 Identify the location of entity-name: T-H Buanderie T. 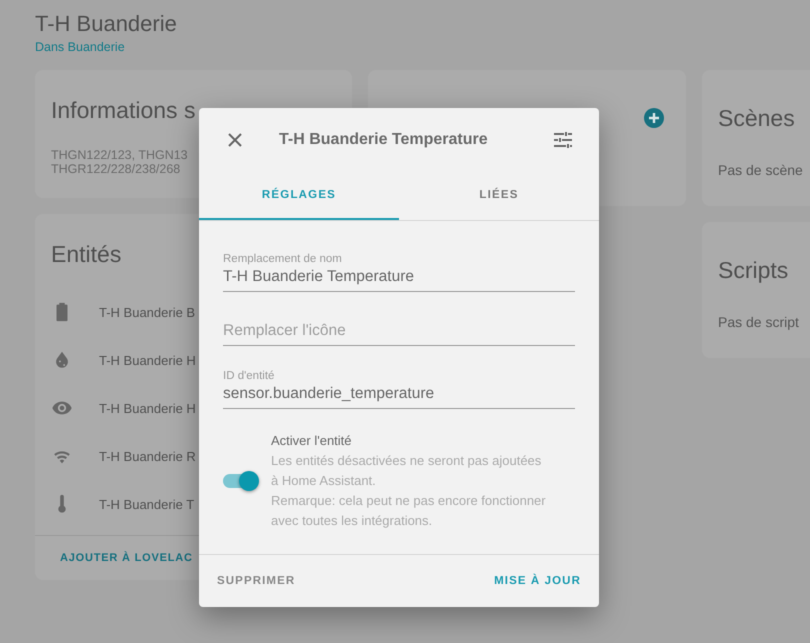
(146, 504).